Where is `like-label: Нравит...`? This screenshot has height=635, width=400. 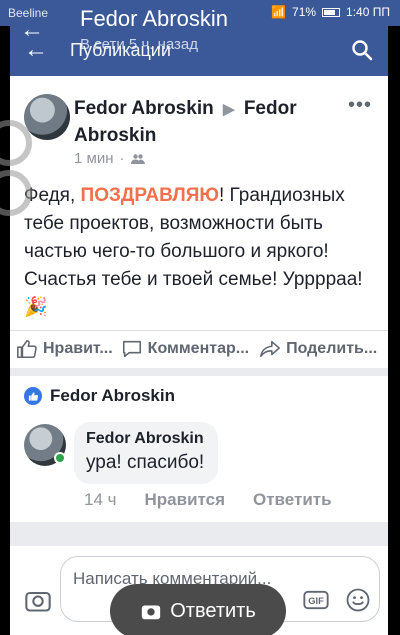 like-label: Нравит... is located at coordinates (78, 348).